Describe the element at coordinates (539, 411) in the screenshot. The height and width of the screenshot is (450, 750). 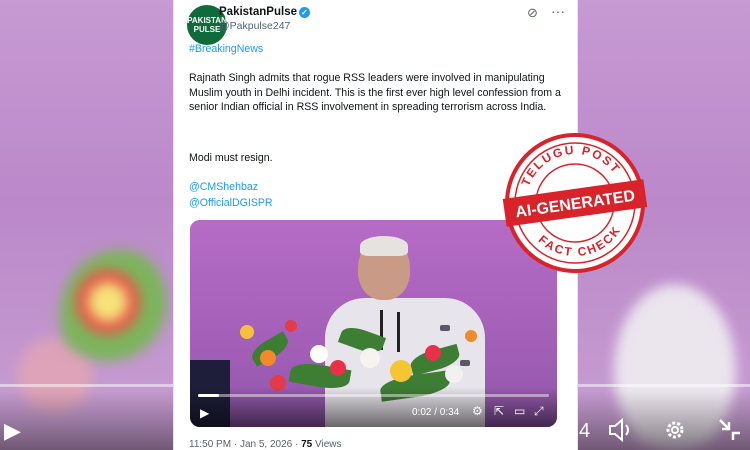
I see `expand-icon: ⤢` at that location.